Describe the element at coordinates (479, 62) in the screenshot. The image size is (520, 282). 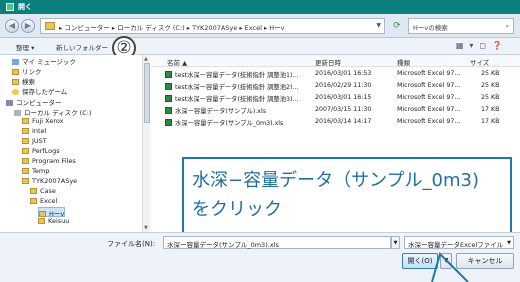
I see `column-size: サイズ` at that location.